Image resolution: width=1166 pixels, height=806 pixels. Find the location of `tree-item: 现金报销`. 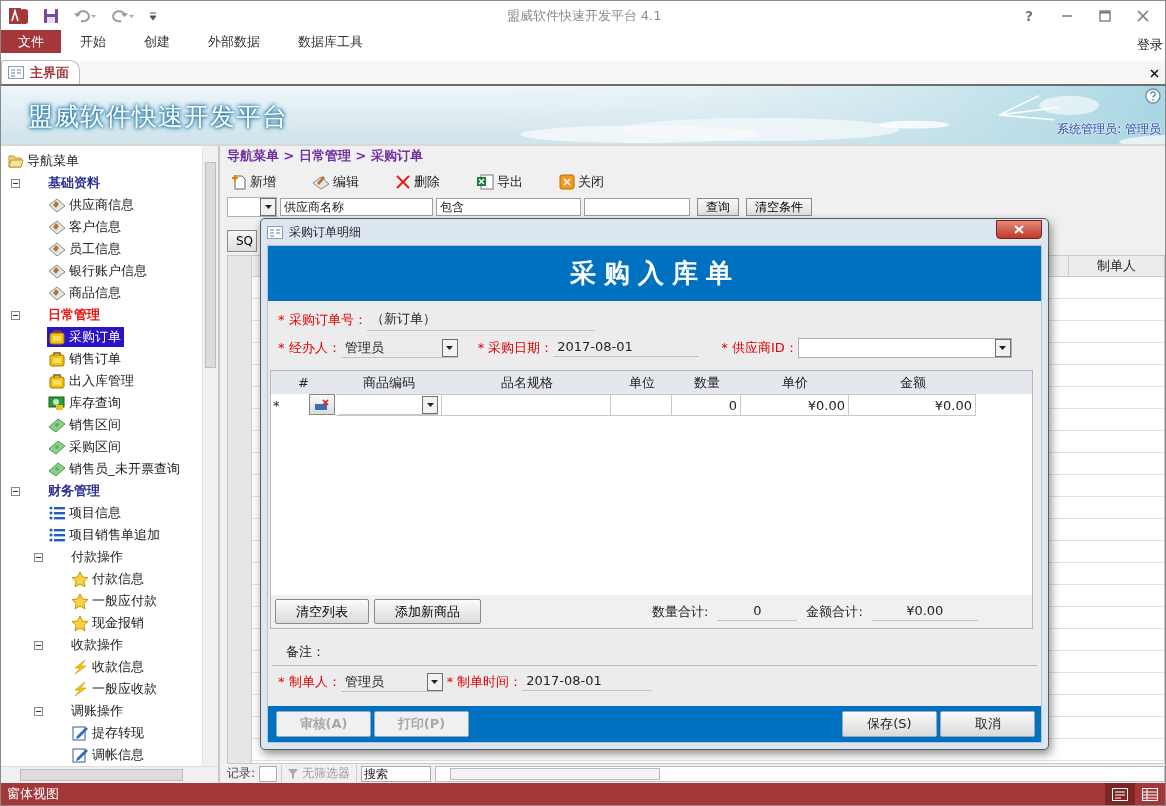

tree-item: 现金报销 is located at coordinates (108, 623).